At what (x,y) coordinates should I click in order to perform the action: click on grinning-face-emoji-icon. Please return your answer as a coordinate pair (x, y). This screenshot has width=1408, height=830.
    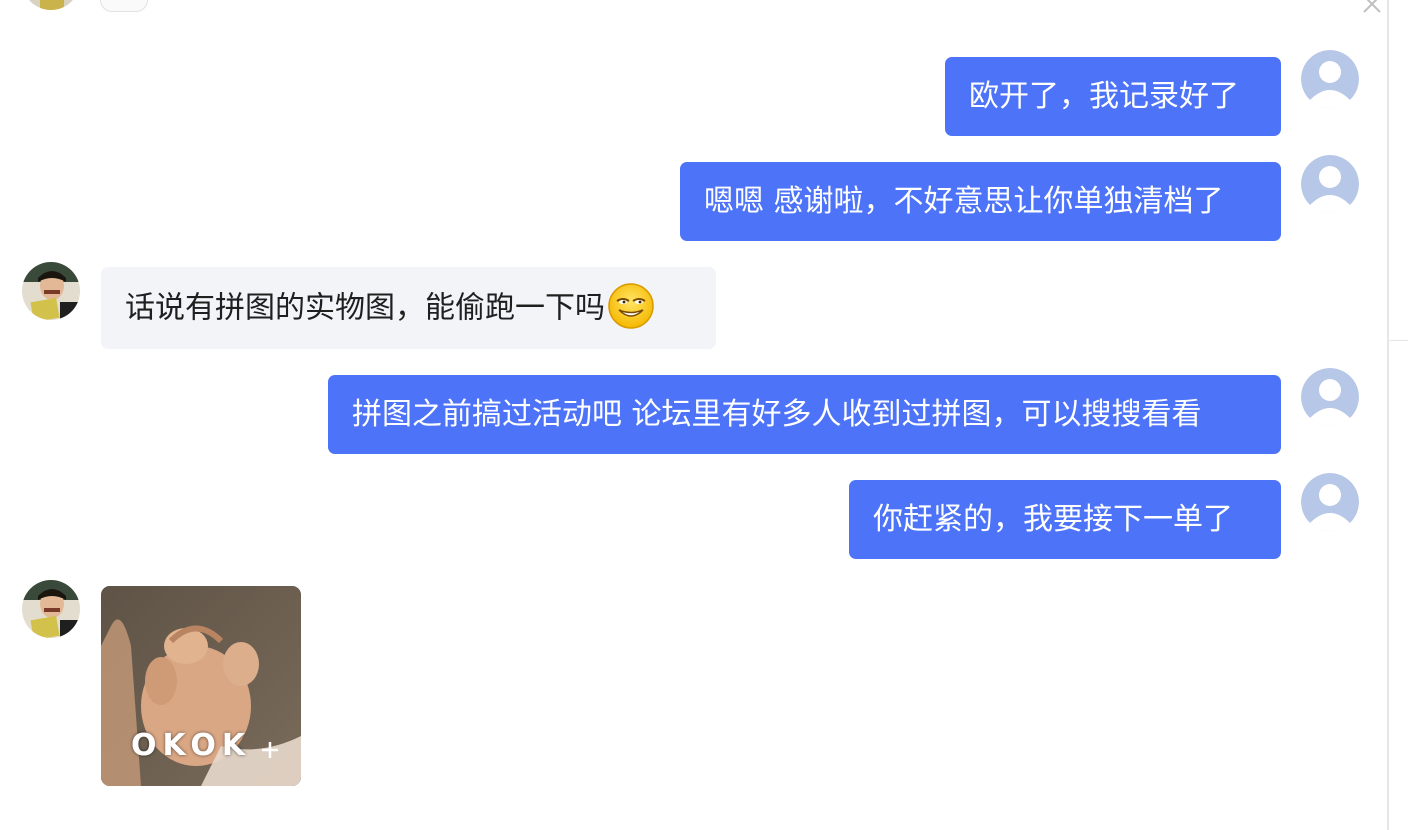
    Looking at the image, I should click on (631, 306).